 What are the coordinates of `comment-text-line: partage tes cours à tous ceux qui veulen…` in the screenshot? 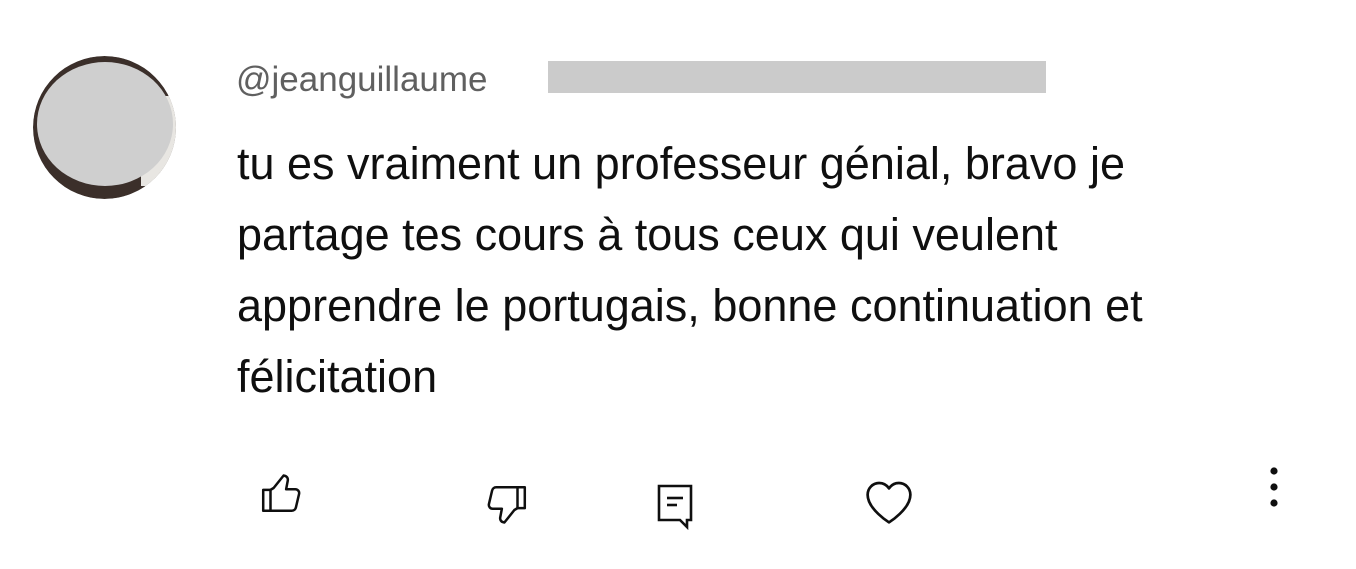 It's located at (647, 234).